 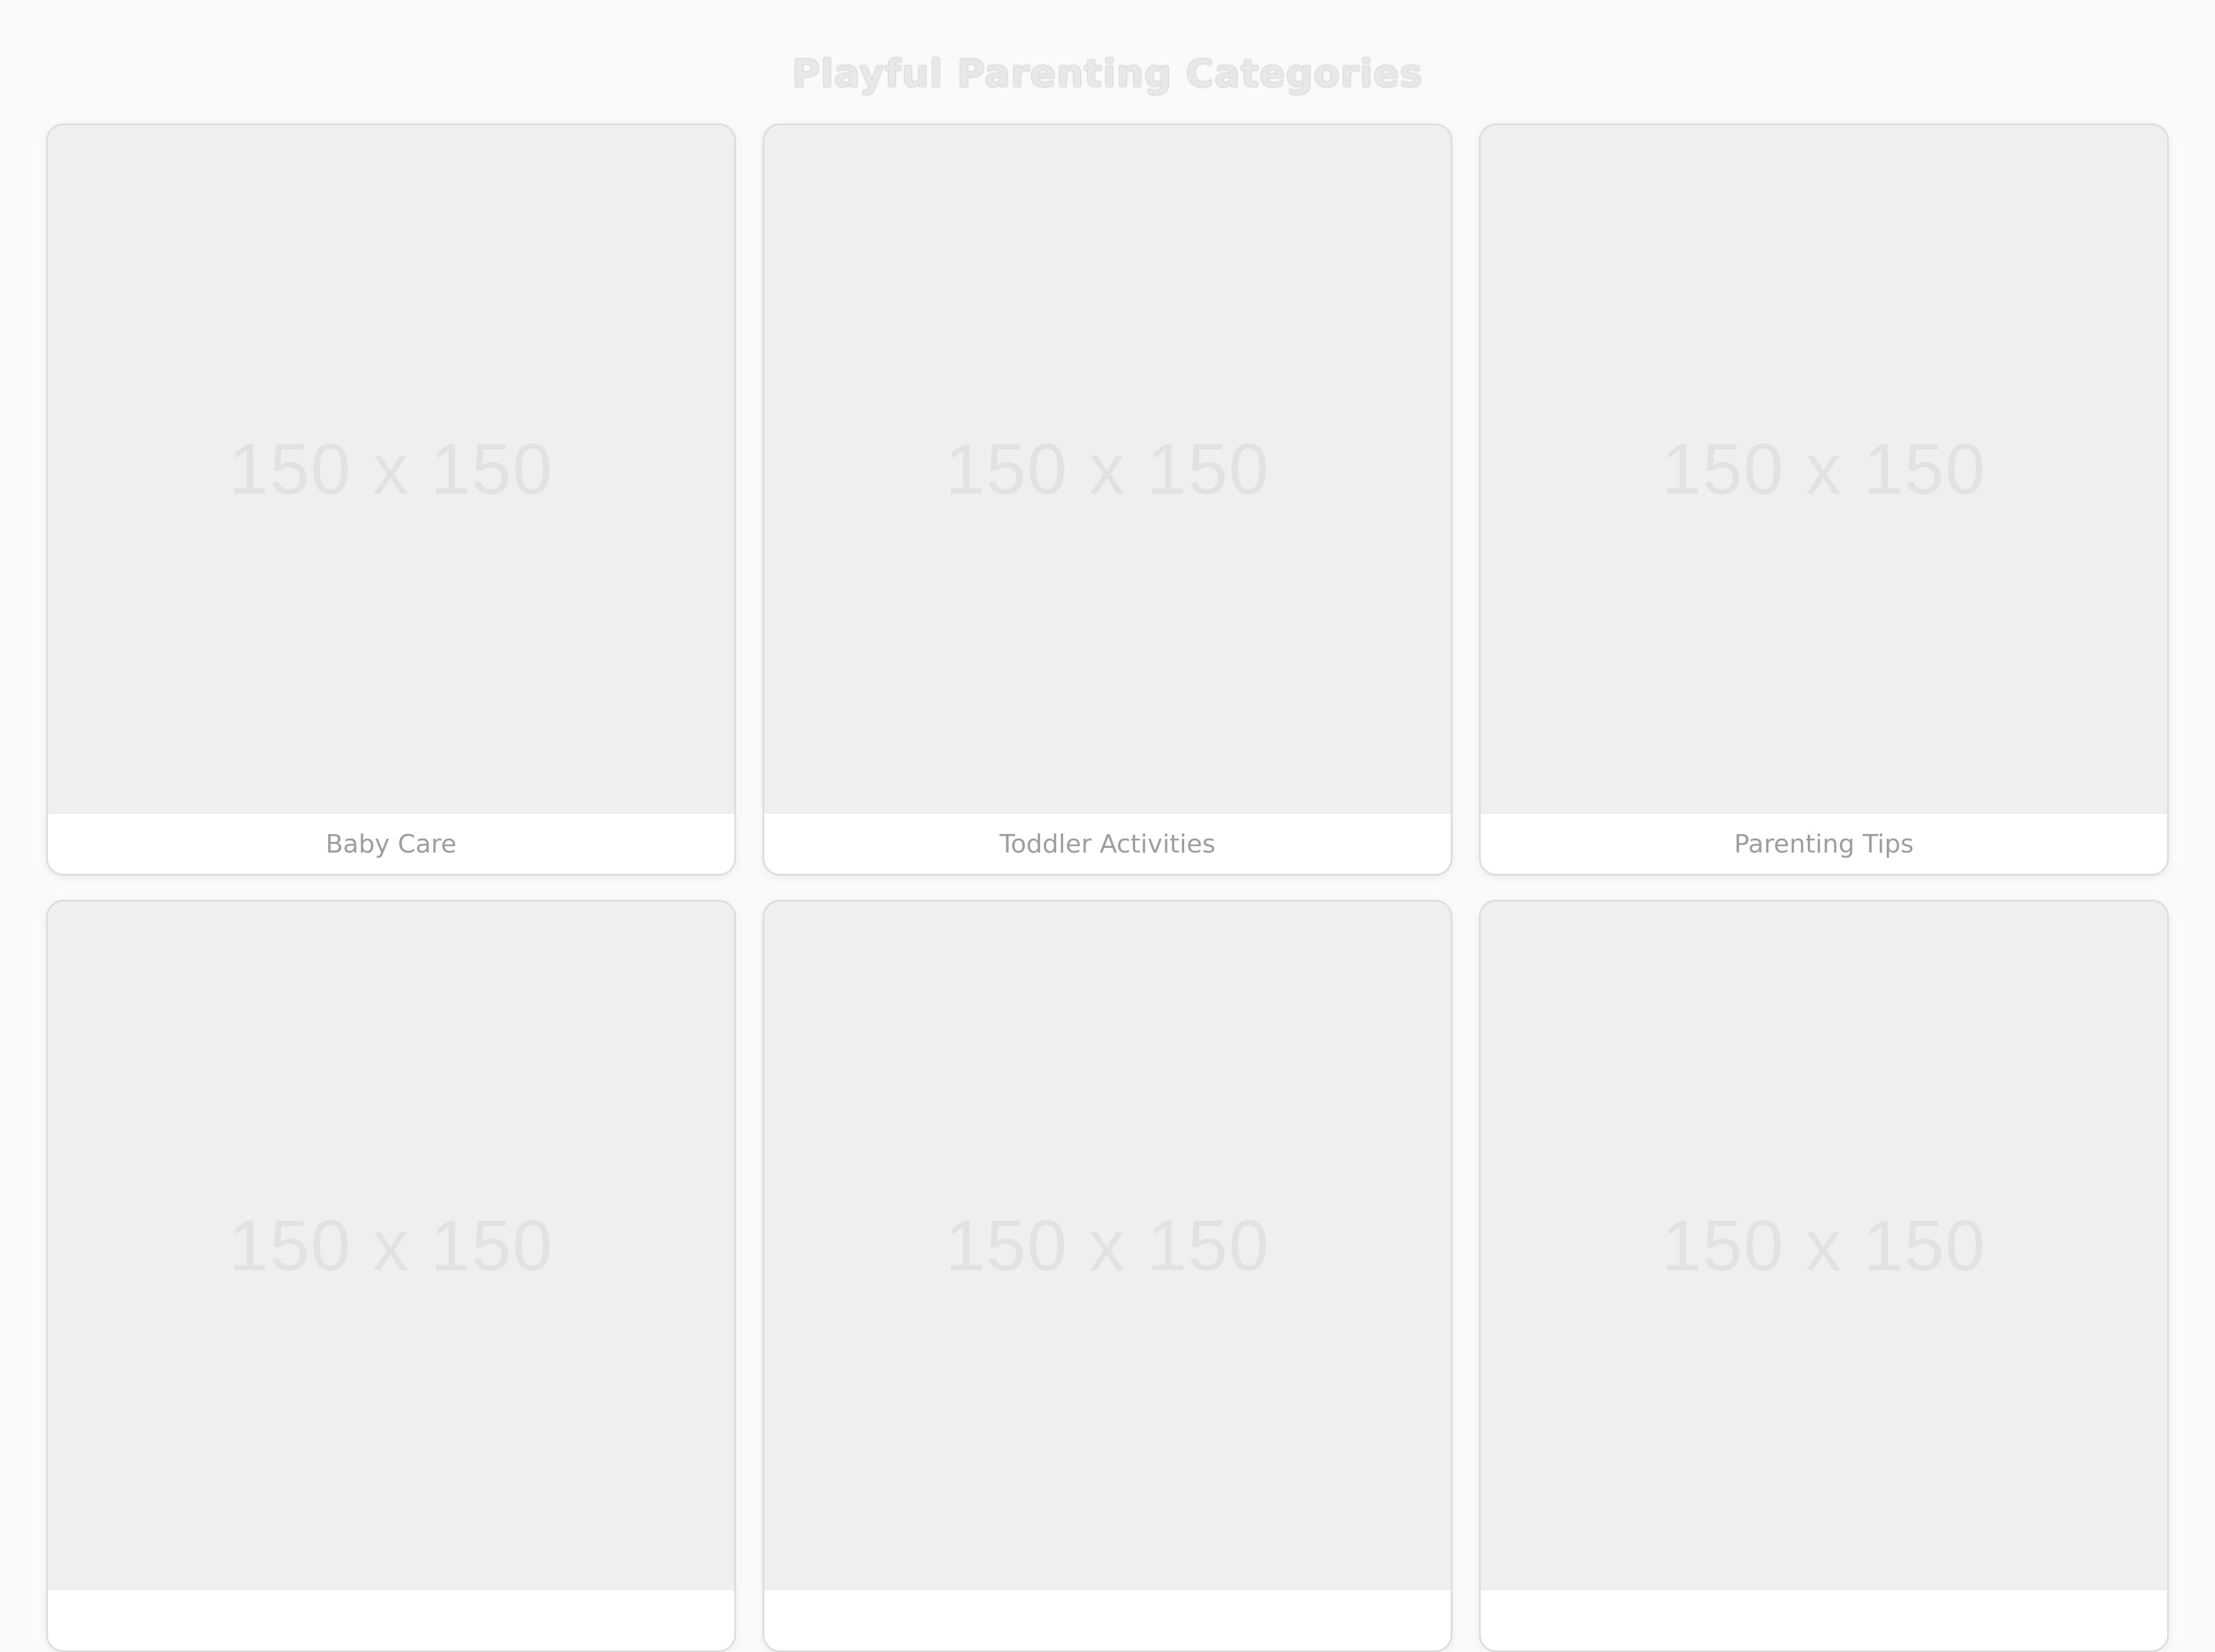 I want to click on category-card-toddler-activities: 150 x 150 Toddler Activities, so click(x=1107, y=500).